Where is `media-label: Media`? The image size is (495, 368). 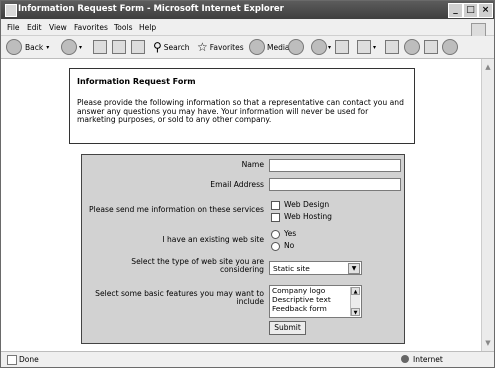 media-label: Media is located at coordinates (278, 47).